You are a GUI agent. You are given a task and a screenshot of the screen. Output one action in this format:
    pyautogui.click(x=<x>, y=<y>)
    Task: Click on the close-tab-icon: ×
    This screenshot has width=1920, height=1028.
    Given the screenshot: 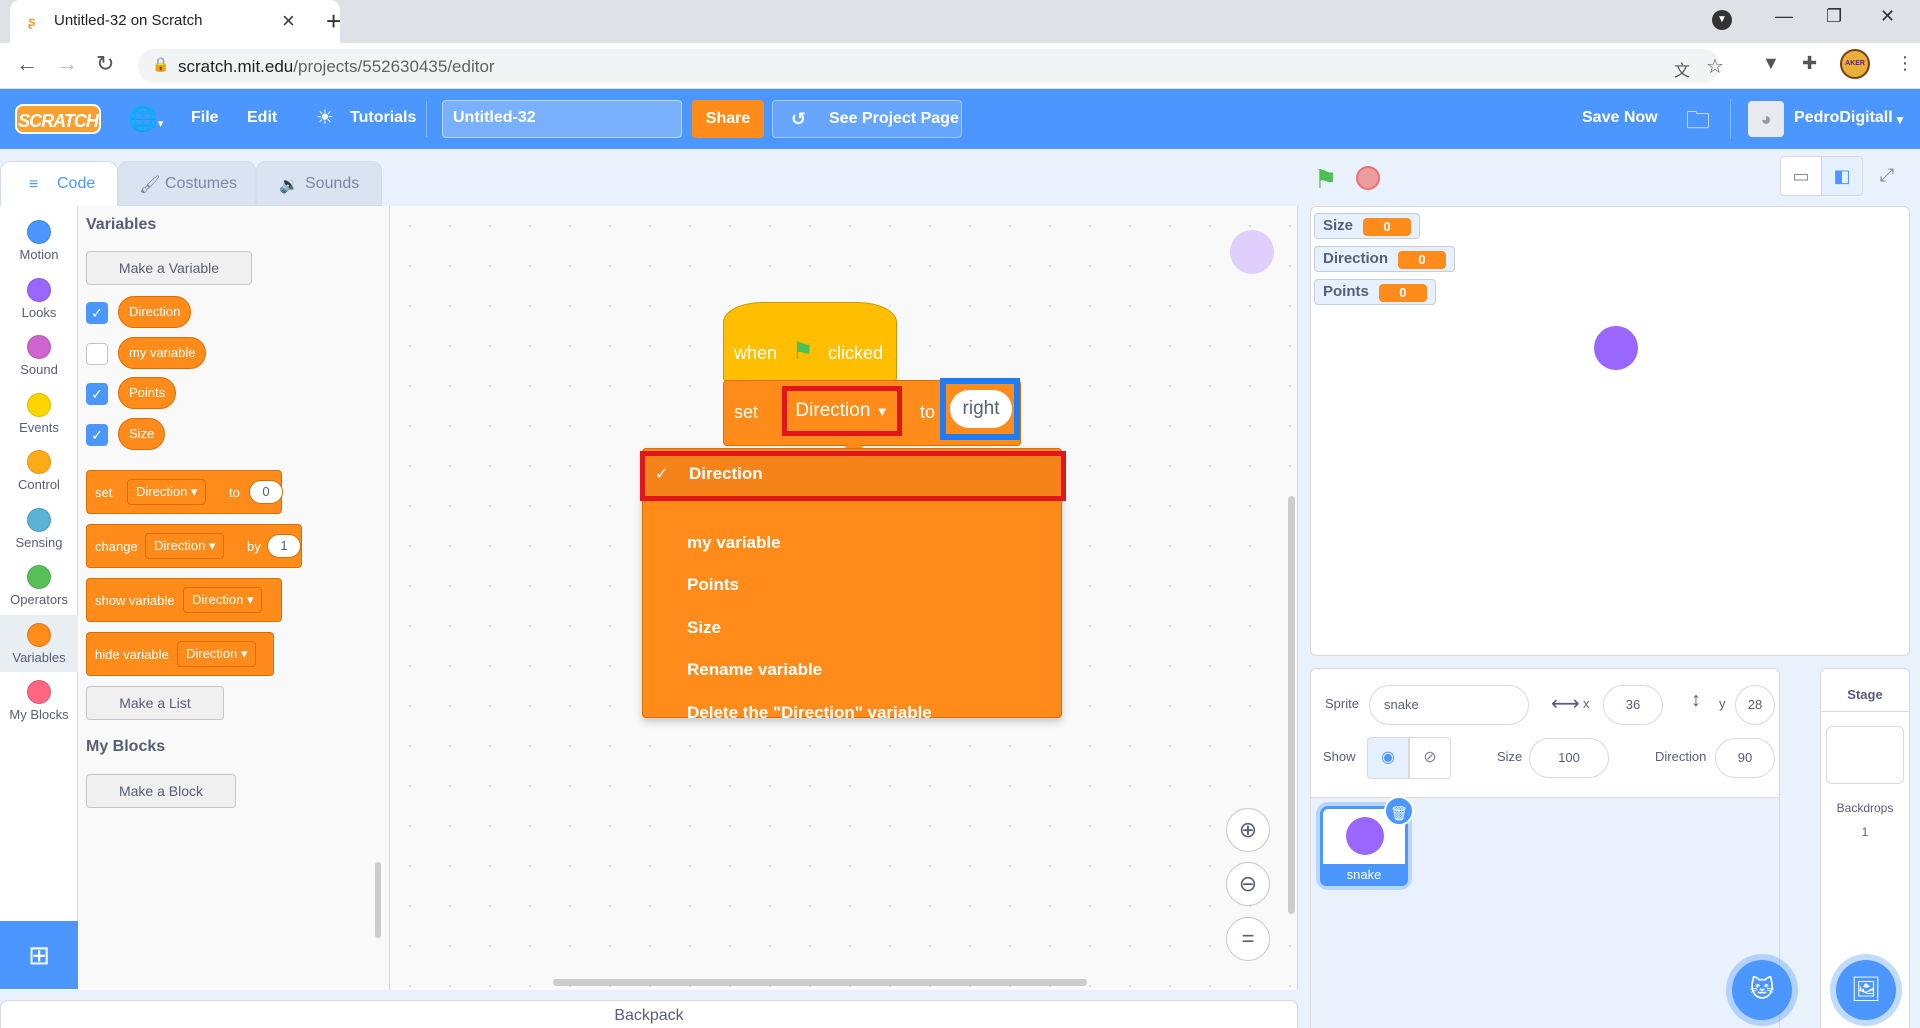 What is the action you would take?
    pyautogui.click(x=288, y=21)
    